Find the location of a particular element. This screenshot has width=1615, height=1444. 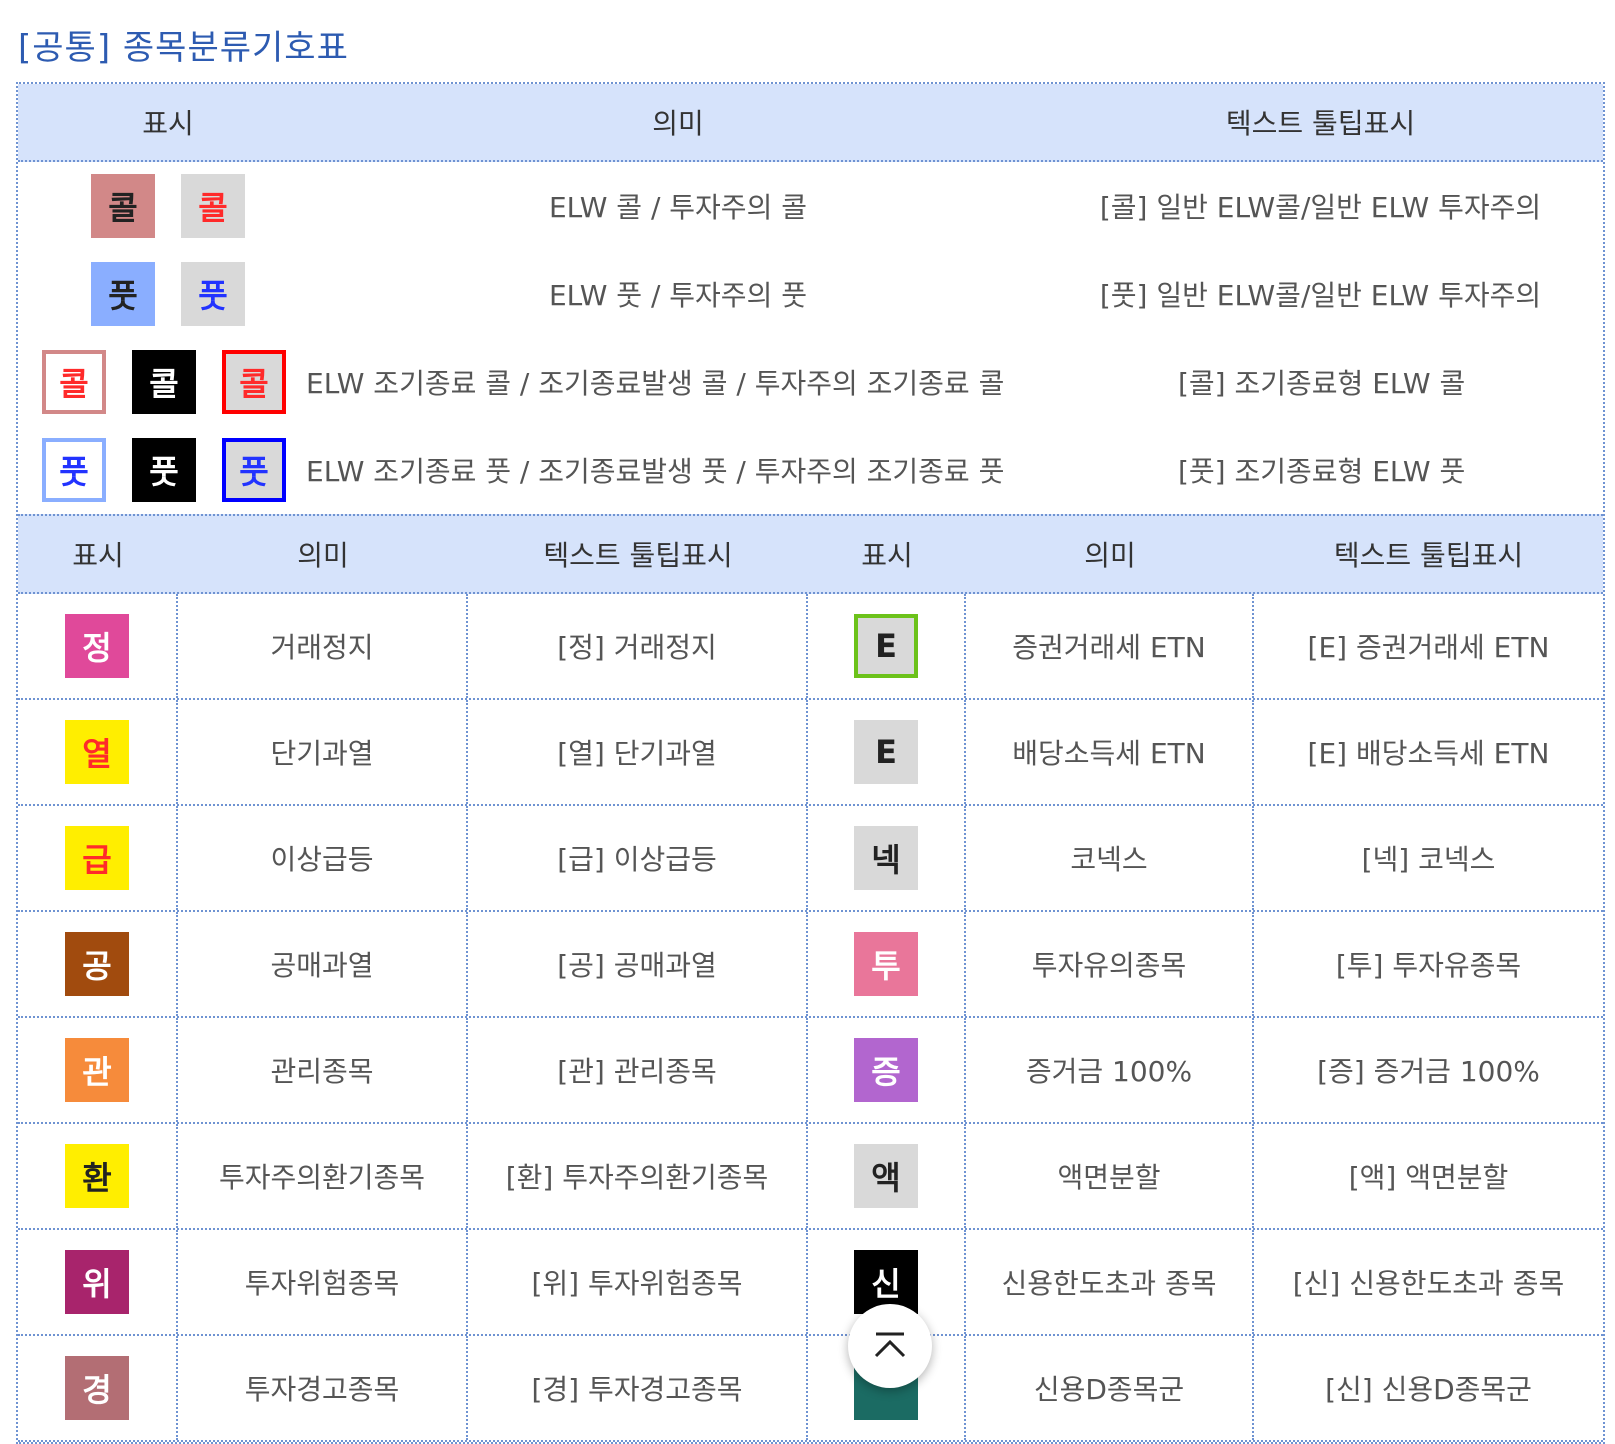

symbol-badge: 급 is located at coordinates (97, 858).